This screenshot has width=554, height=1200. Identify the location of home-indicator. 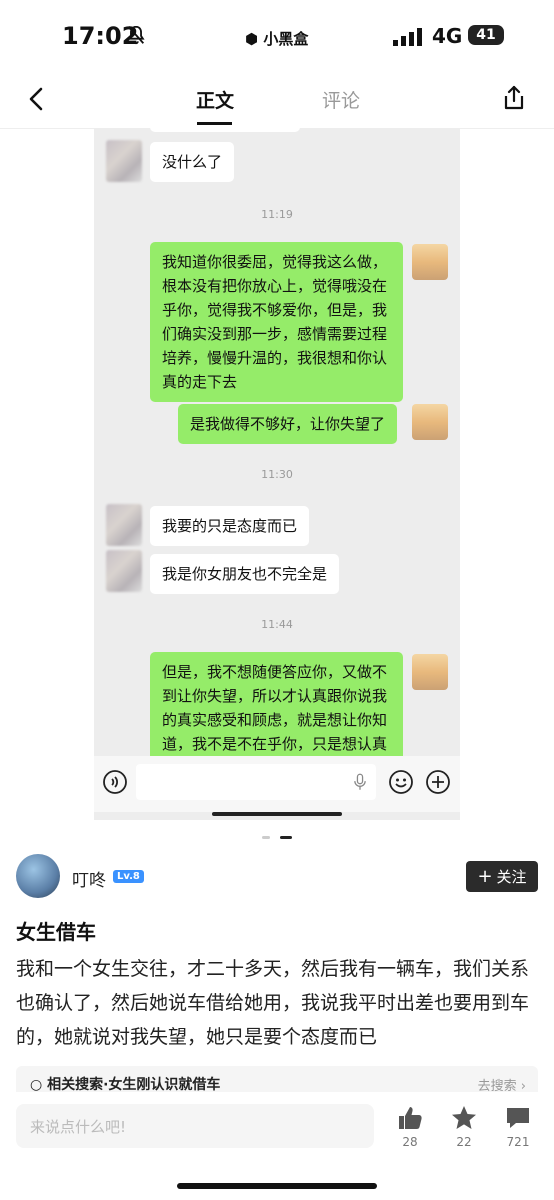
(277, 1186).